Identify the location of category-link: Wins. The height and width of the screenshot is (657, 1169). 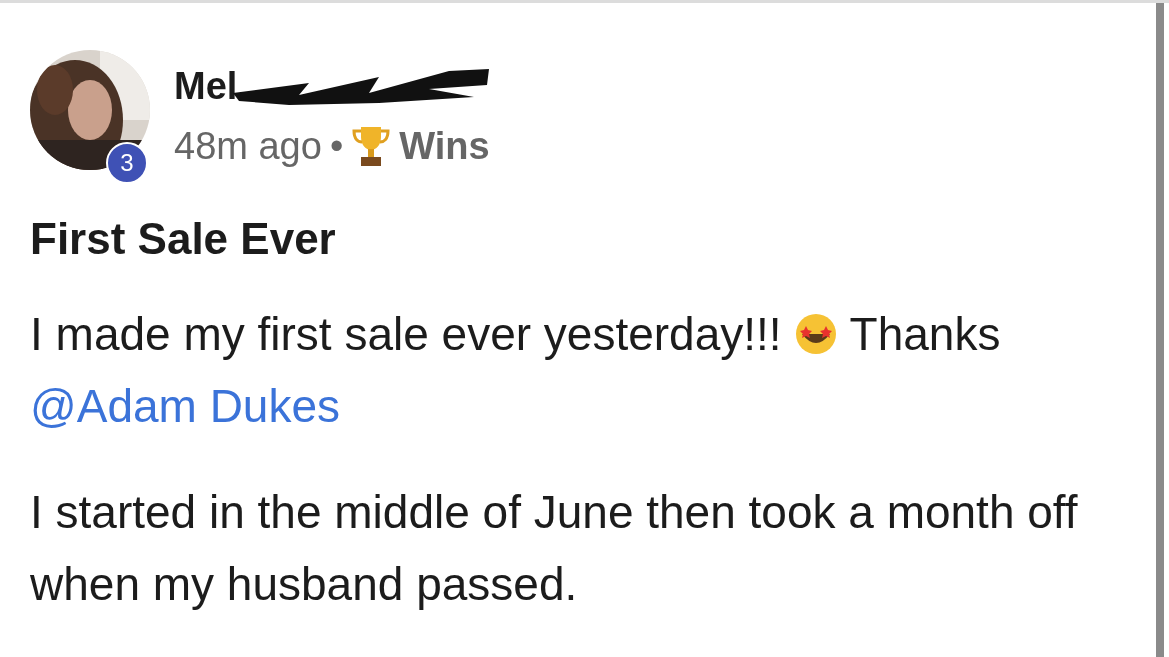
(444, 146).